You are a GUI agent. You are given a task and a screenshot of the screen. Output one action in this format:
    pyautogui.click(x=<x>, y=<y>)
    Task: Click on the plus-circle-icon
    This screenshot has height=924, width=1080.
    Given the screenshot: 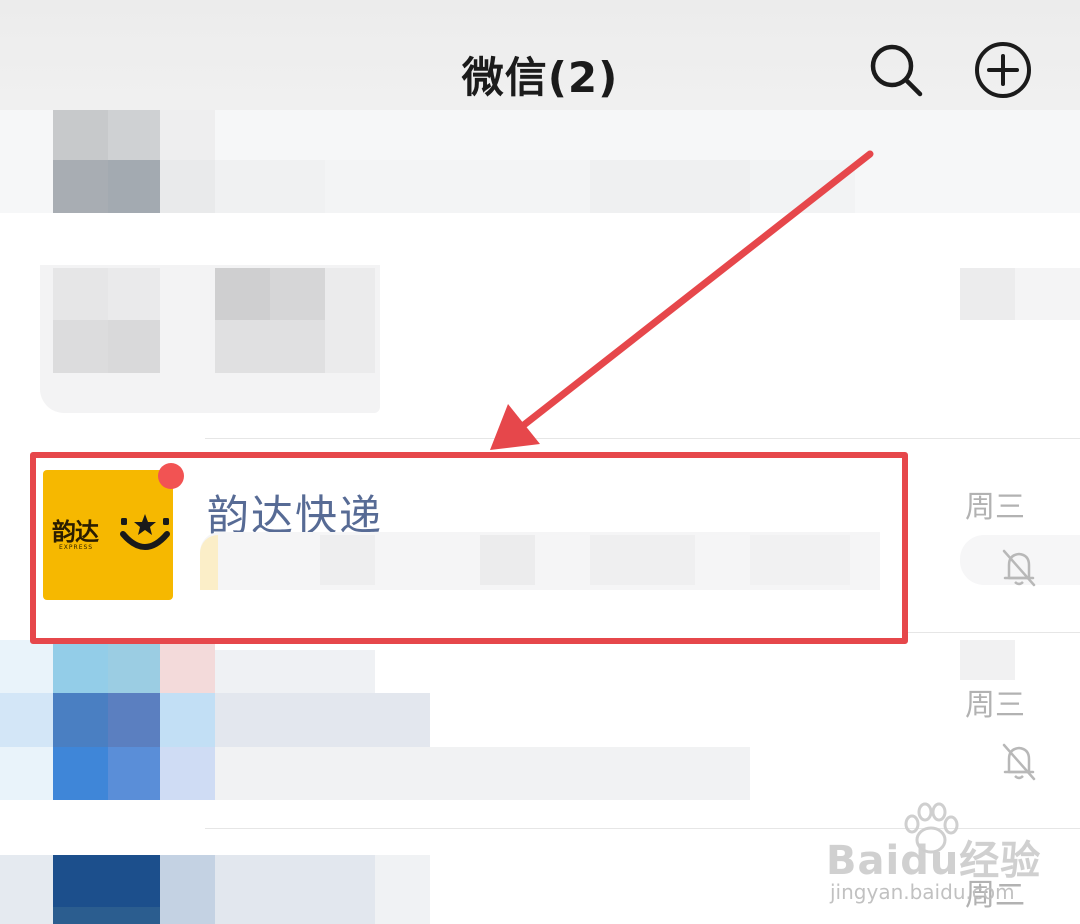 What is the action you would take?
    pyautogui.click(x=1003, y=70)
    